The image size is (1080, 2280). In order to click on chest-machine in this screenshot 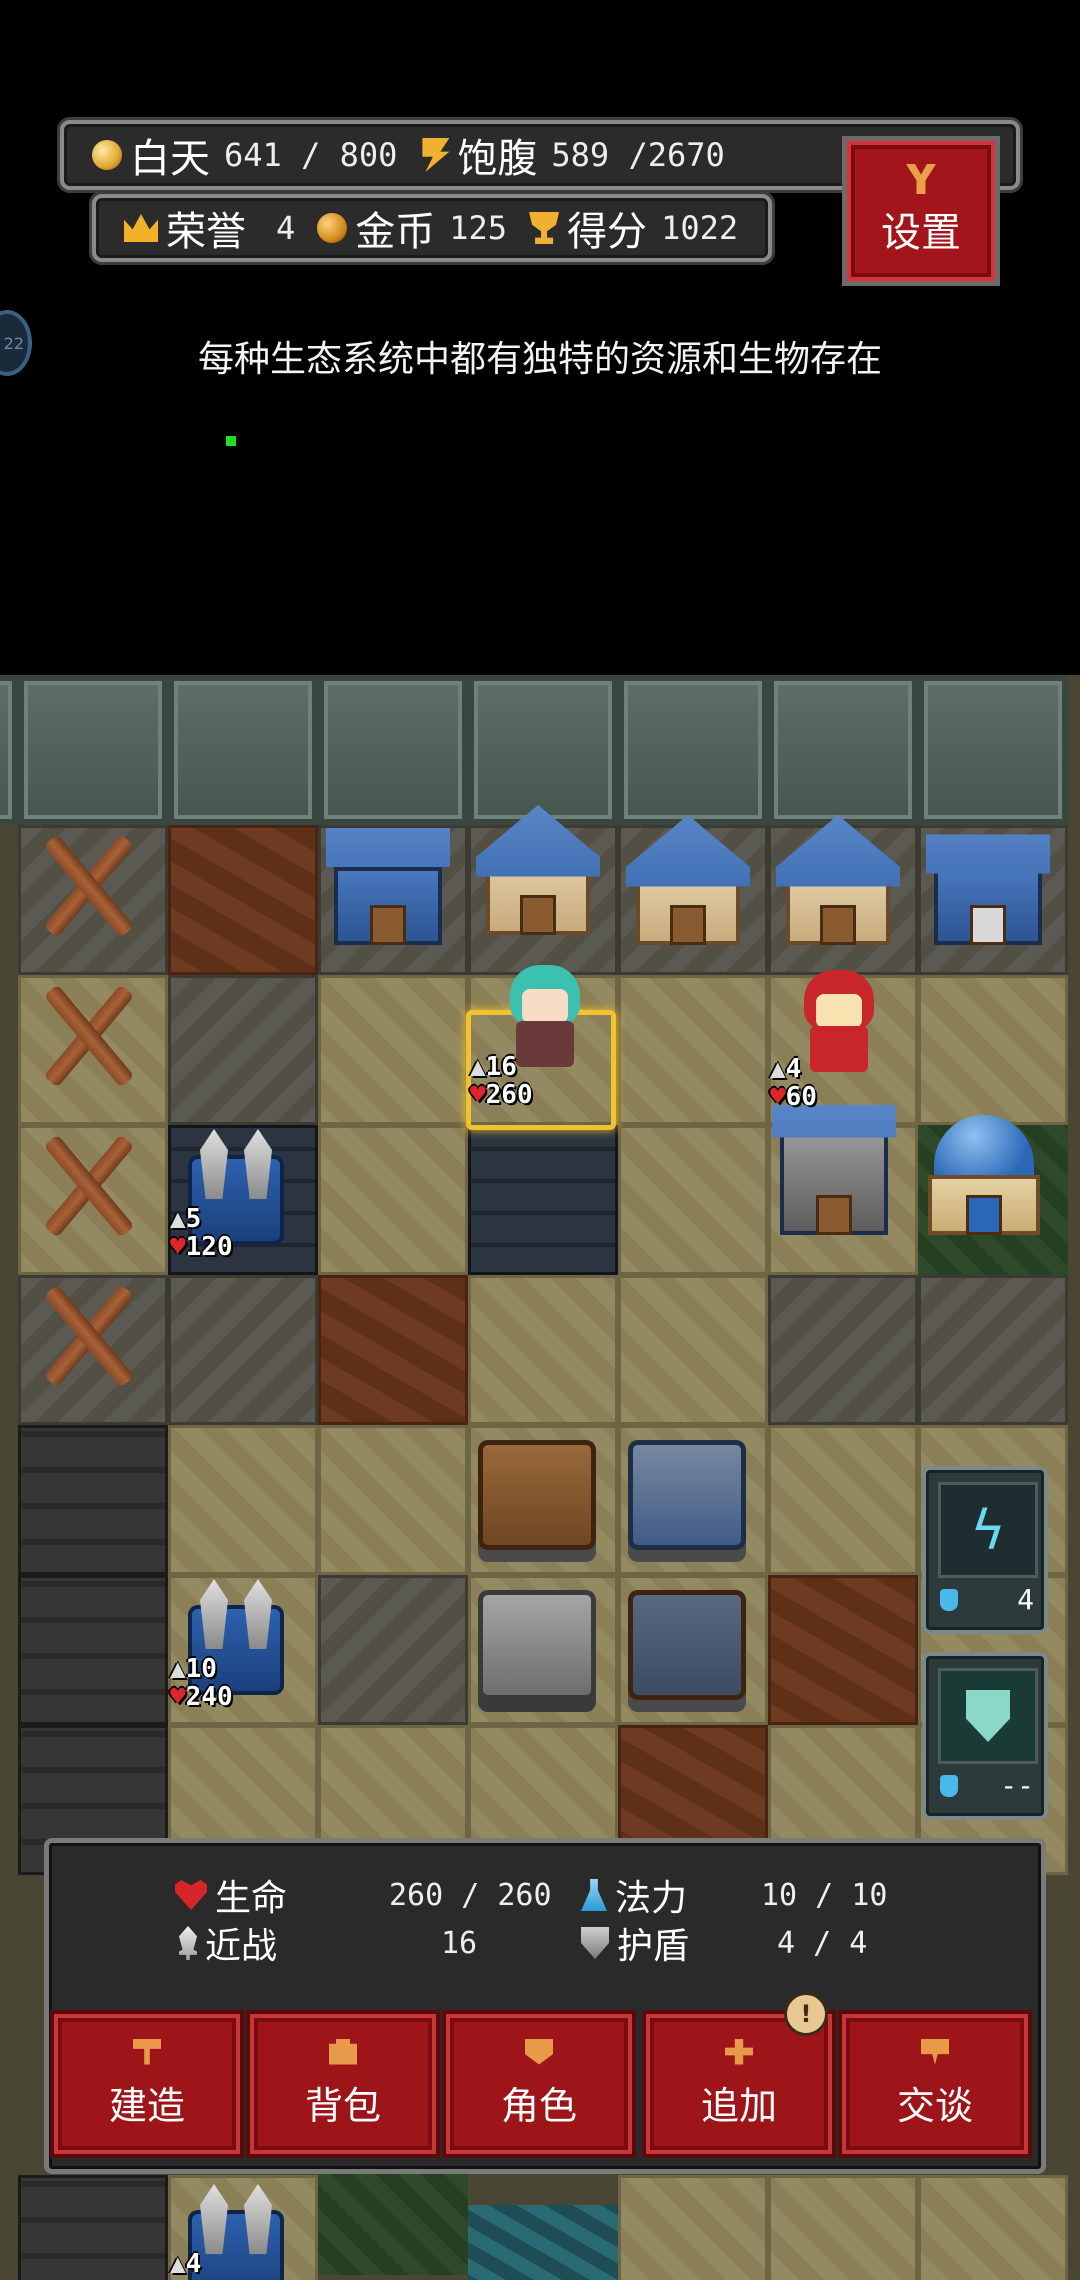, I will do `click(537, 1495)`.